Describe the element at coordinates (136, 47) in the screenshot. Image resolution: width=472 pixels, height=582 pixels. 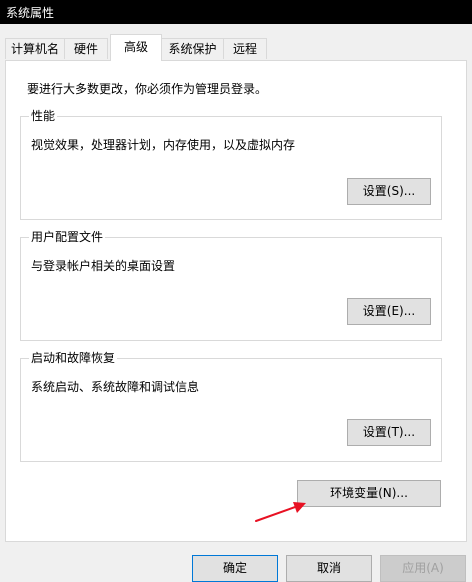
I see `tab-advanced: 高级` at that location.